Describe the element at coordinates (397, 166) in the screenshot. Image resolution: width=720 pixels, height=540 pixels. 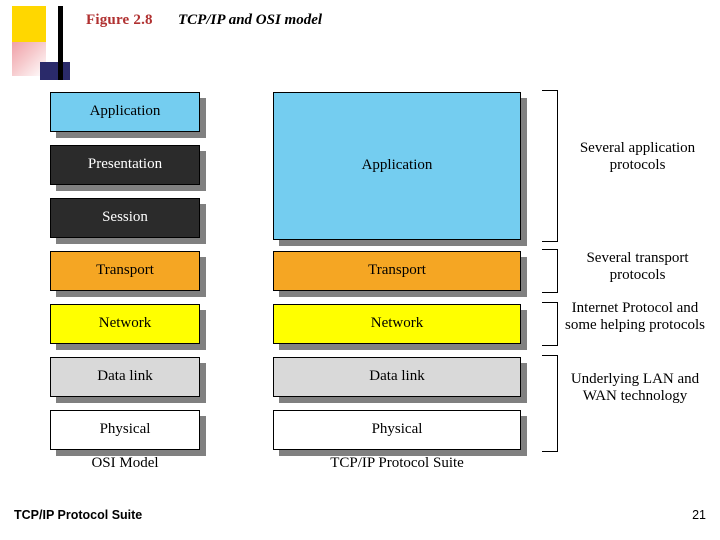
I see `tcp-layer-application: Application` at that location.